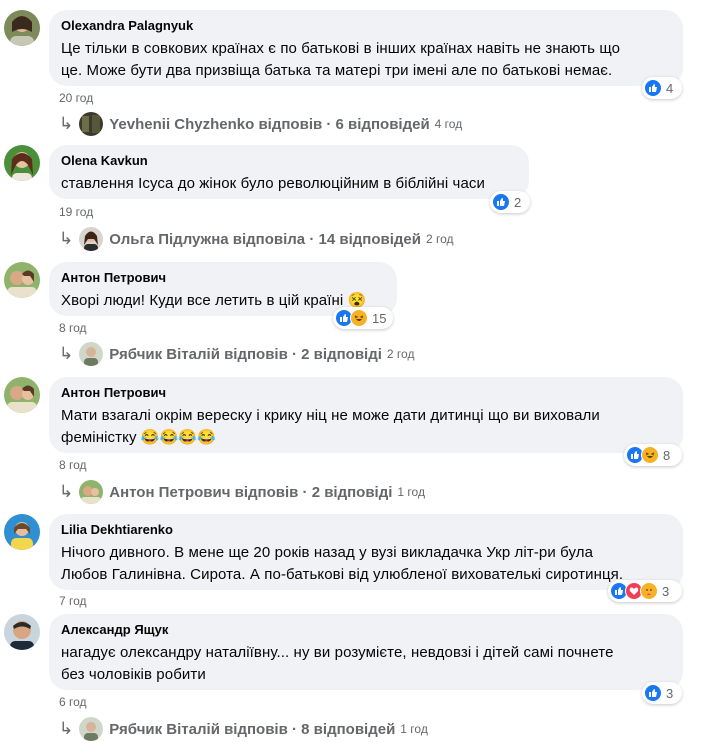  Describe the element at coordinates (138, 437) in the screenshot. I see `comment-text-line: феміністку 😂😂😂😂` at that location.